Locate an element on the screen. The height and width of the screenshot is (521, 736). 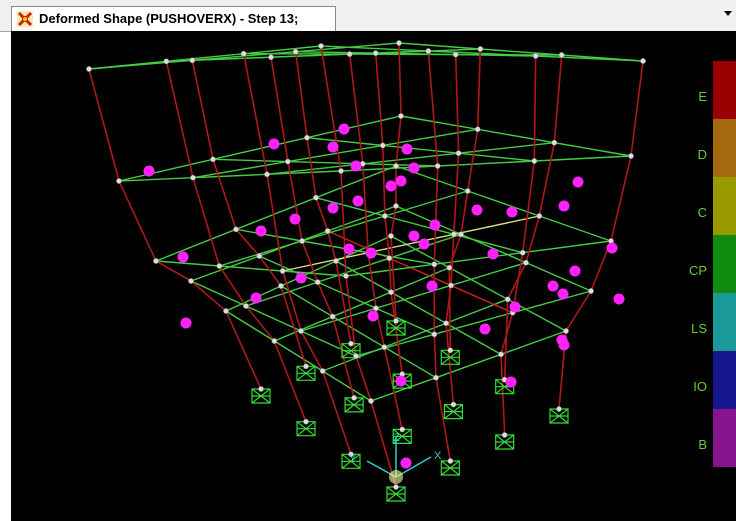
tab-title: Deformed Shape (PUSHOVERX) - Step 13; is located at coordinates (169, 18).